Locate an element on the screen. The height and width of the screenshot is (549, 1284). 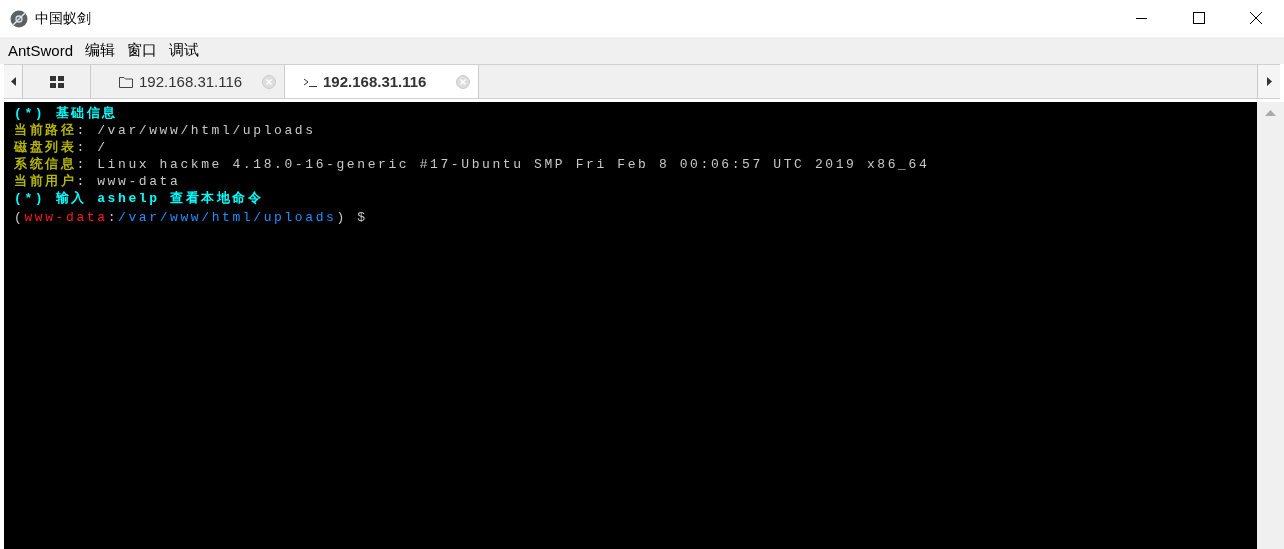
scroll-up-icon is located at coordinates (1270, 113).